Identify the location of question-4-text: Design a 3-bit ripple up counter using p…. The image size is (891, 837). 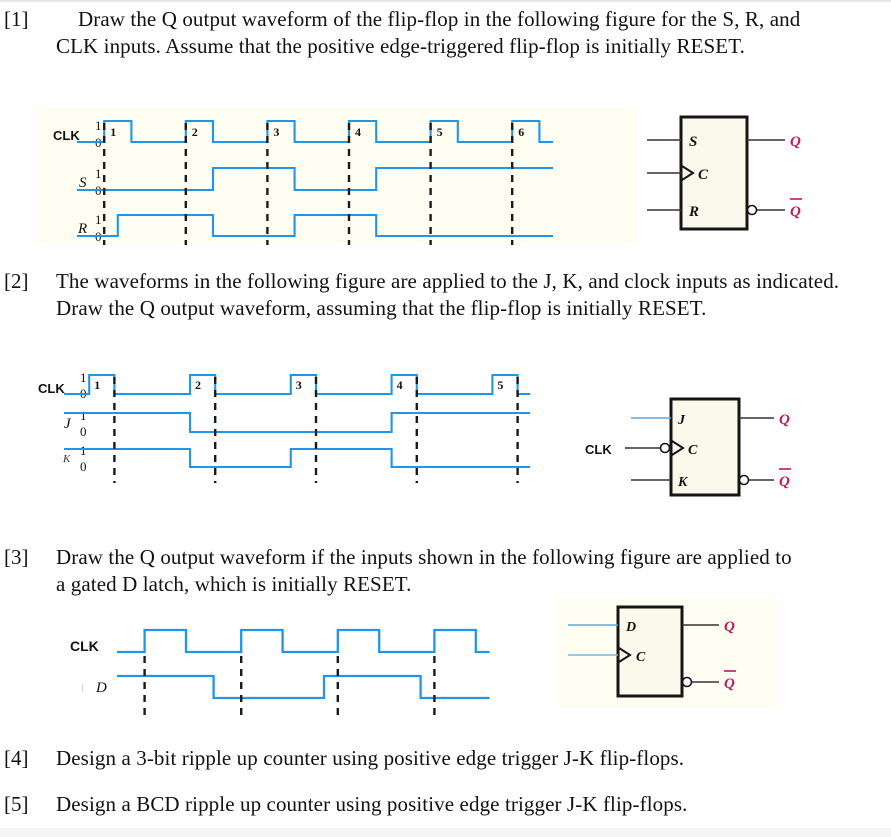
(370, 758).